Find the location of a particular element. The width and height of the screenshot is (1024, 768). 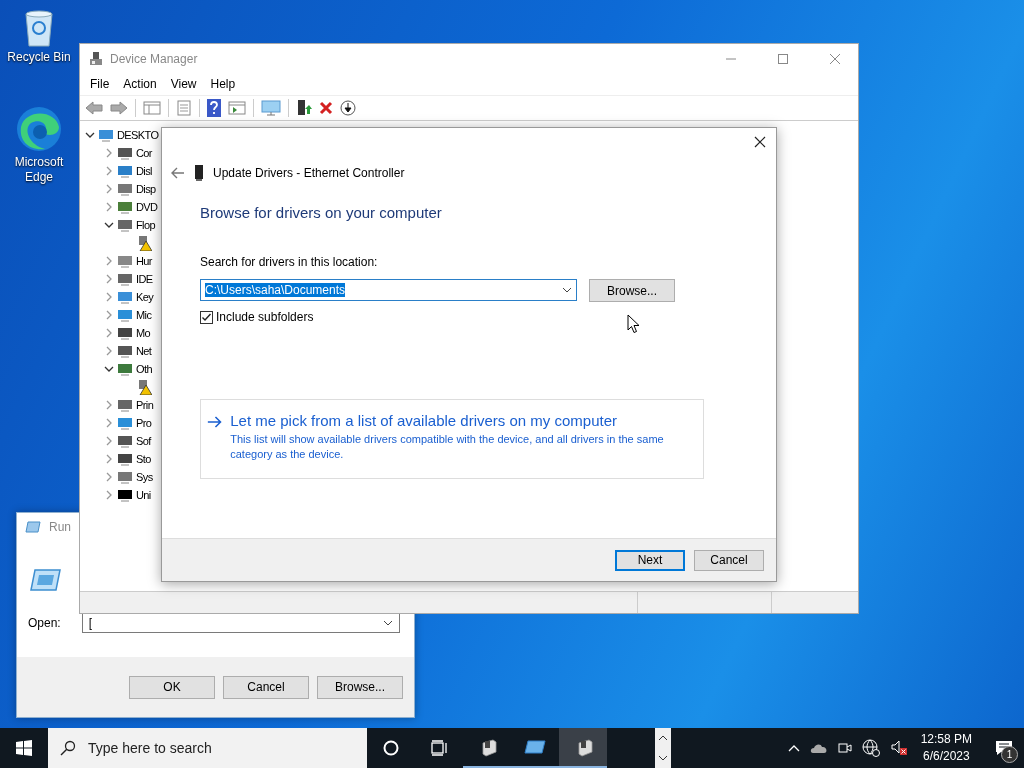

checkbox-label: Include subfolders is located at coordinates (265, 317).